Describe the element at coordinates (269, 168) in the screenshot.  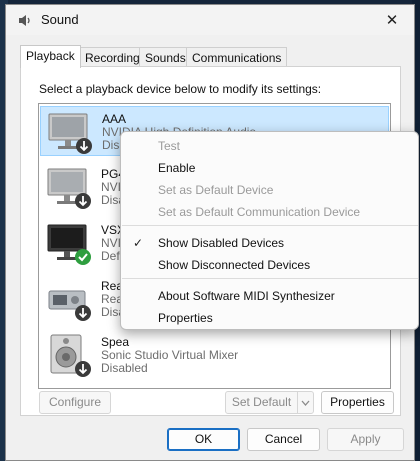
I see `menu-item-enable: Enable` at that location.